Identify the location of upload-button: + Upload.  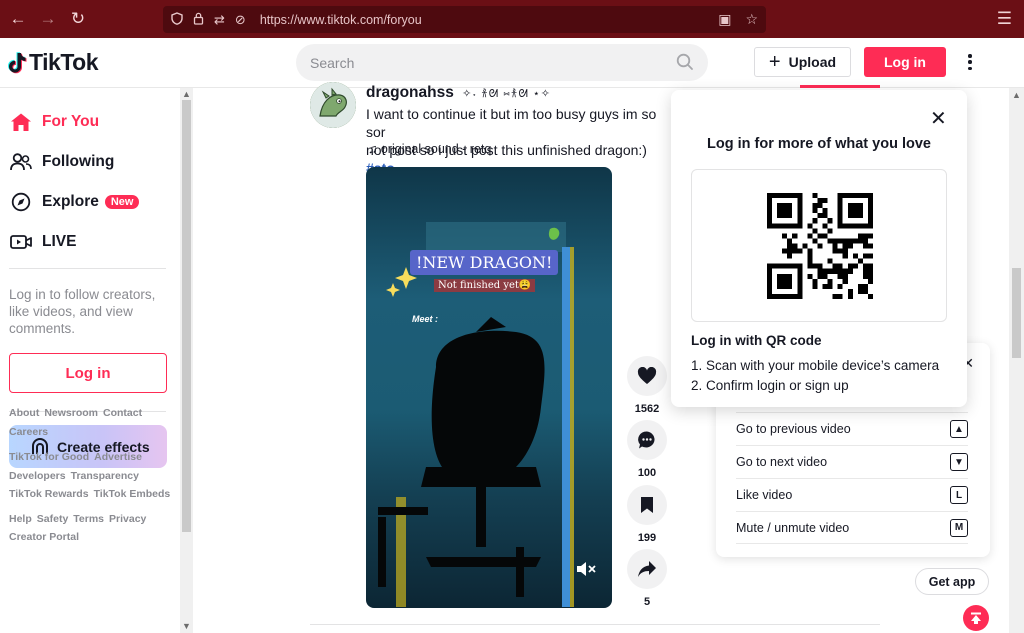
(802, 62).